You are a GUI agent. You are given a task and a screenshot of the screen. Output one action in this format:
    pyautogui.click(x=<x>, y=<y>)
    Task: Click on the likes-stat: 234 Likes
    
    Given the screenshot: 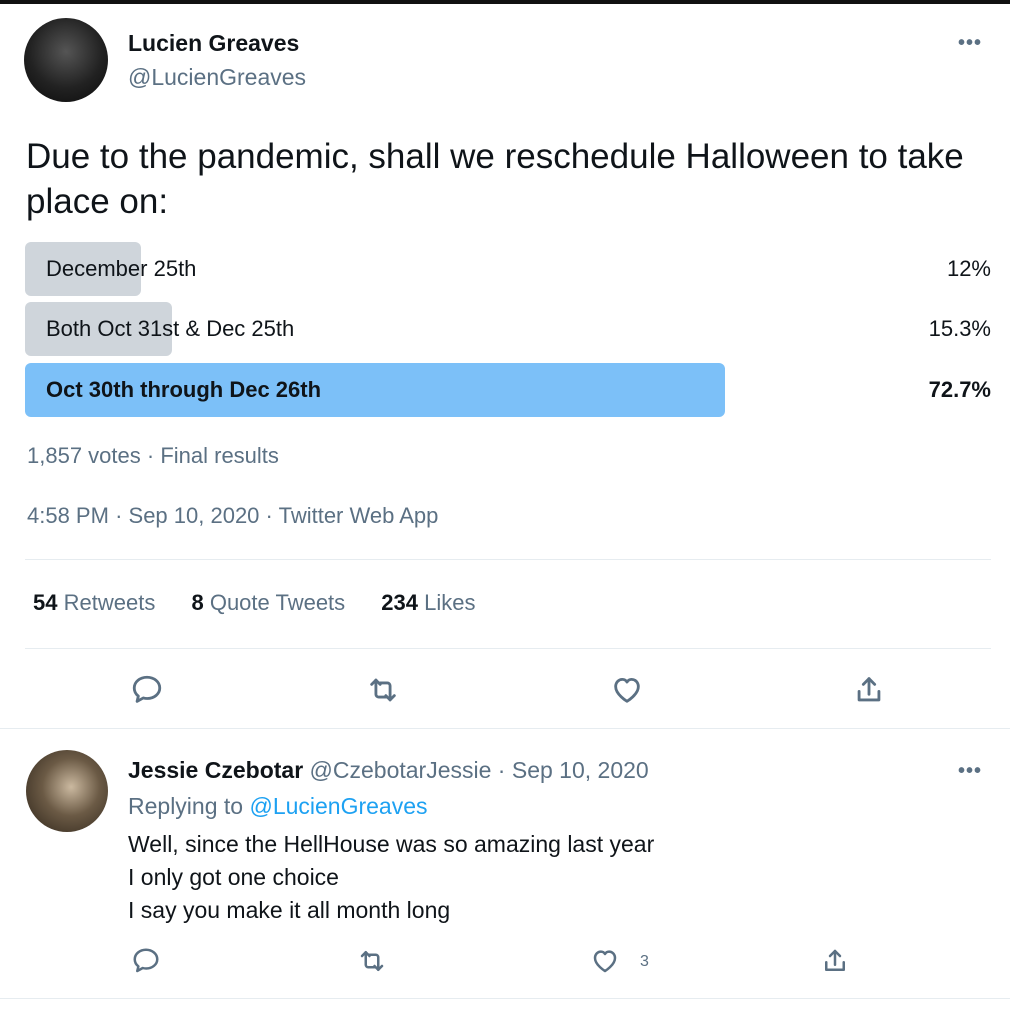 What is the action you would take?
    pyautogui.click(x=428, y=602)
    